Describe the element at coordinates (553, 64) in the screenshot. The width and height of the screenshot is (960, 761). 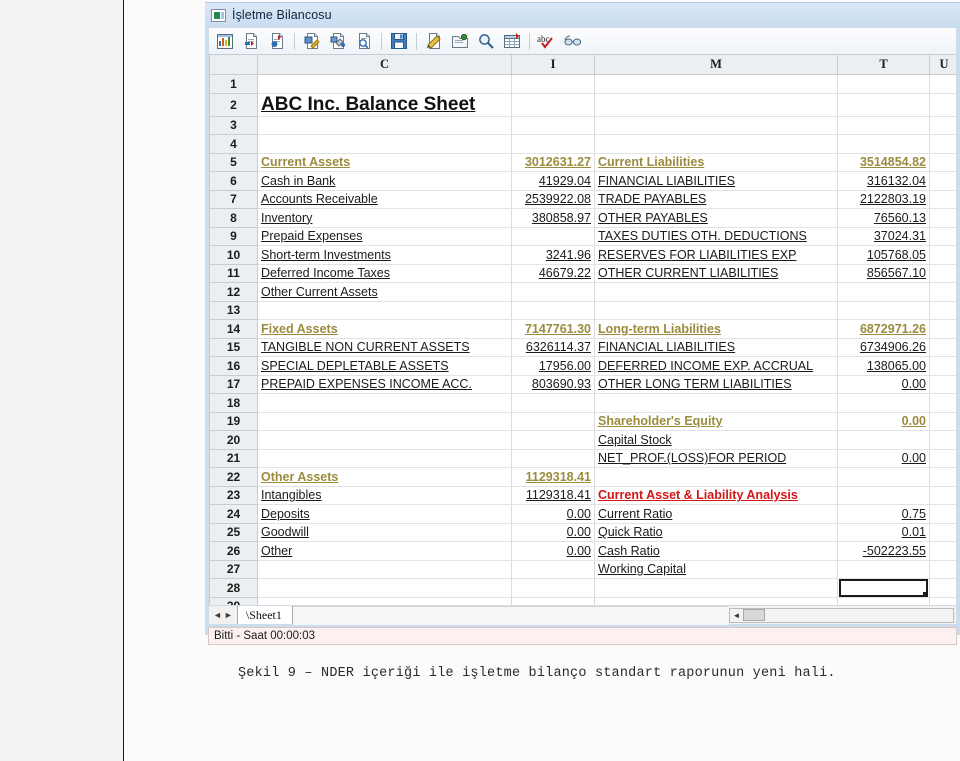
I see `column-header-I: I` at that location.